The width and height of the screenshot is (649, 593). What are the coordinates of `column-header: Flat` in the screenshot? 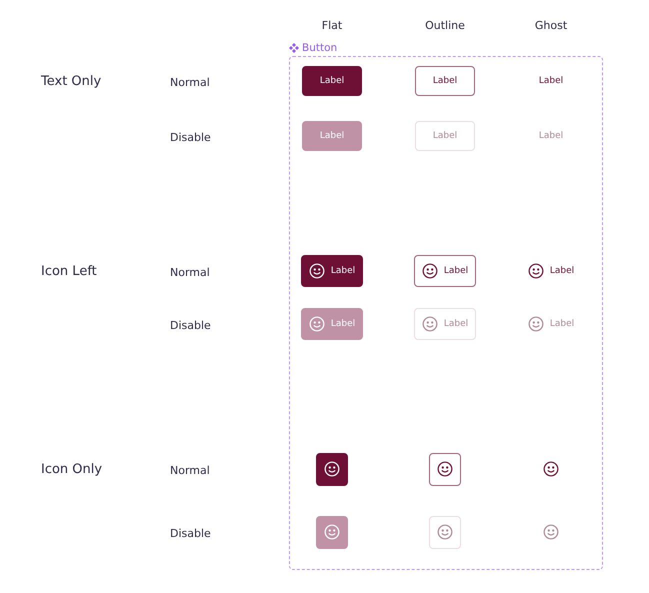 It's located at (332, 25).